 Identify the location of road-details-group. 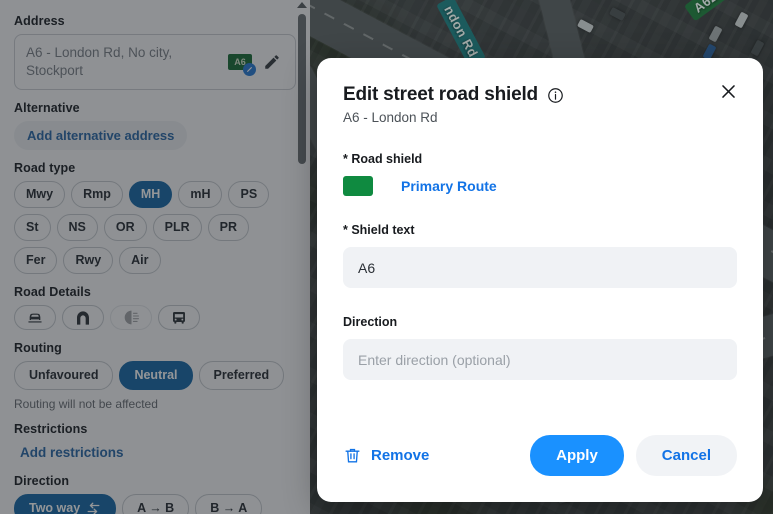
(155, 318).